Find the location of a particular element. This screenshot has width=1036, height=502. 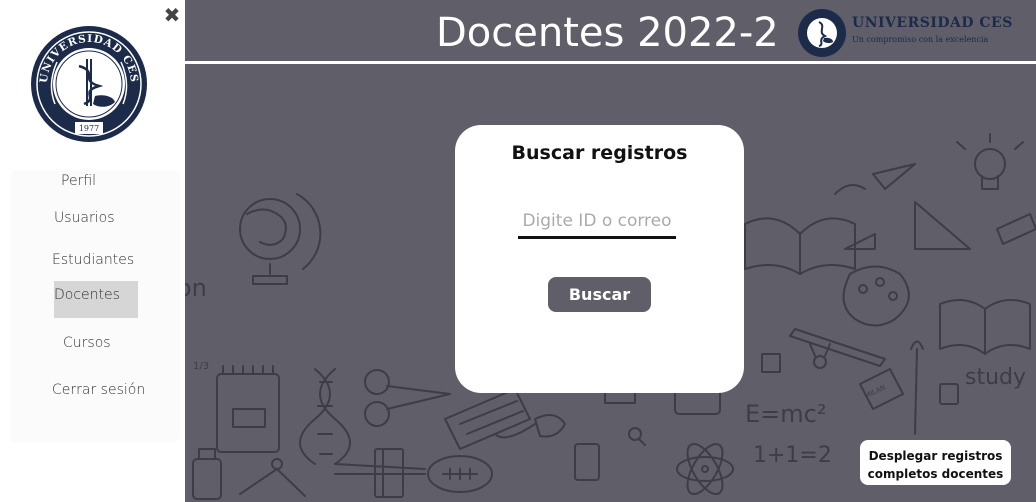

sidebar-item-docentes: Docentes is located at coordinates (96, 299).